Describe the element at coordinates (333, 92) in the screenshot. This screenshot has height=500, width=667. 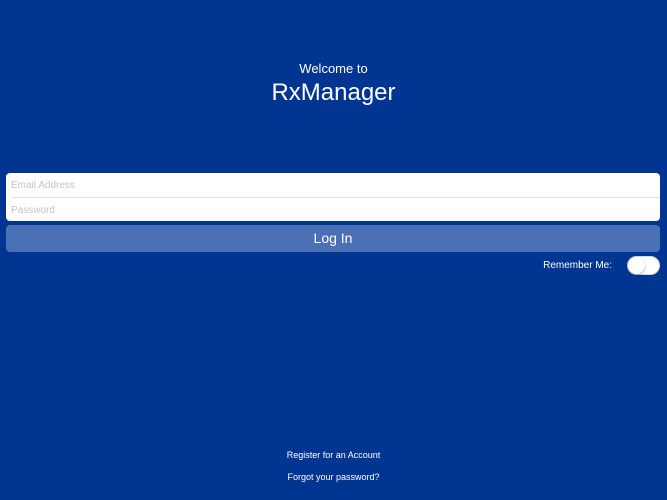
I see `app-title: RxManager` at that location.